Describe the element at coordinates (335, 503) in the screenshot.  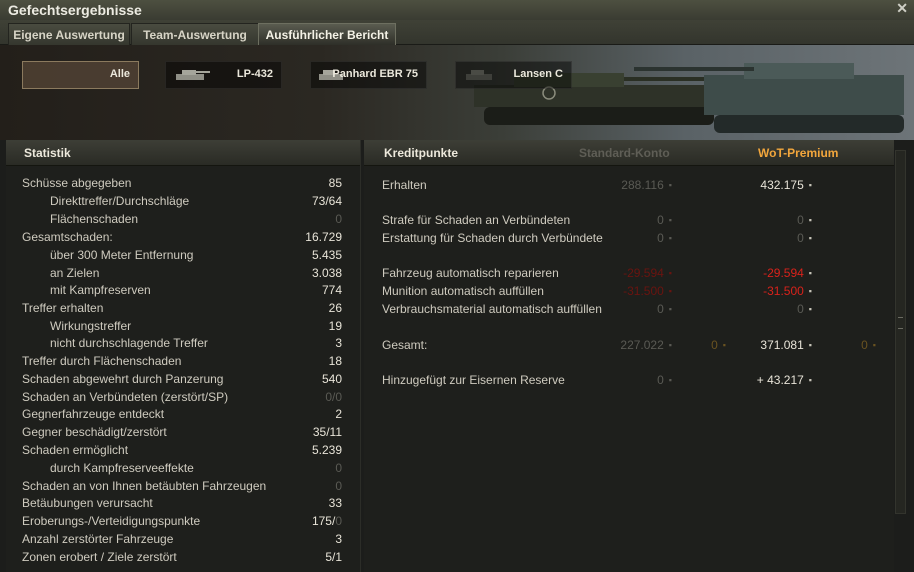
I see `stat-value-text: 33` at that location.